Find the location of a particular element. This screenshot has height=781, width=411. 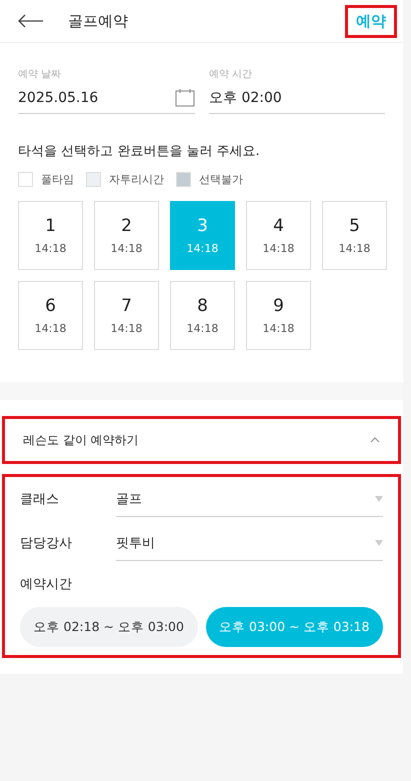

legend-label: 풀타임 is located at coordinates (57, 179).